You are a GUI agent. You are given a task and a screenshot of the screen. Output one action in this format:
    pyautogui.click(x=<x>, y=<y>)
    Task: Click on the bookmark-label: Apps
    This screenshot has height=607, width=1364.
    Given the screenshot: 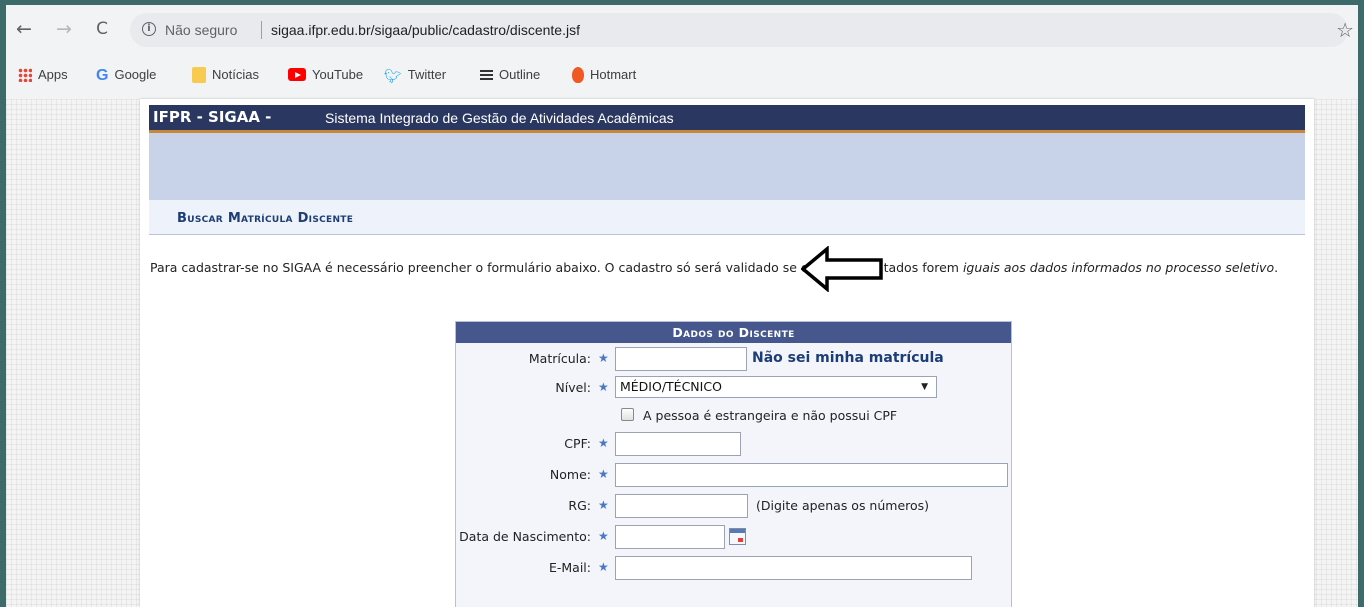 What is the action you would take?
    pyautogui.click(x=53, y=74)
    